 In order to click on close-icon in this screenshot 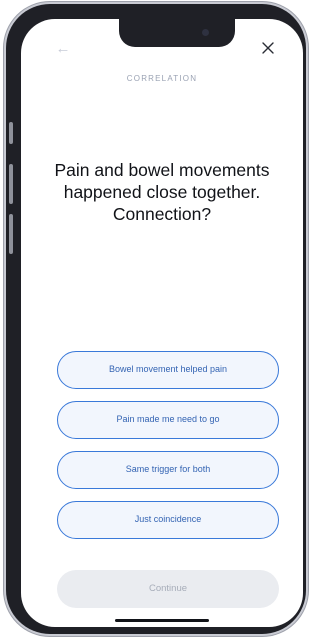, I will do `click(268, 48)`.